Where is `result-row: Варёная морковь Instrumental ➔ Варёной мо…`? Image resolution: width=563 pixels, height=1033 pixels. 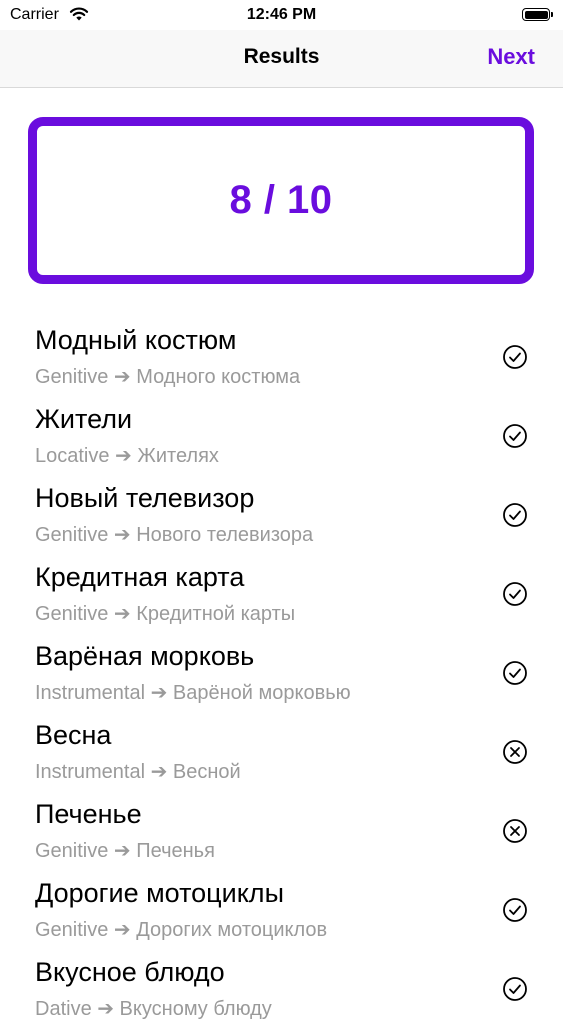 result-row: Варёная морковь Instrumental ➔ Варёной мо… is located at coordinates (281, 677).